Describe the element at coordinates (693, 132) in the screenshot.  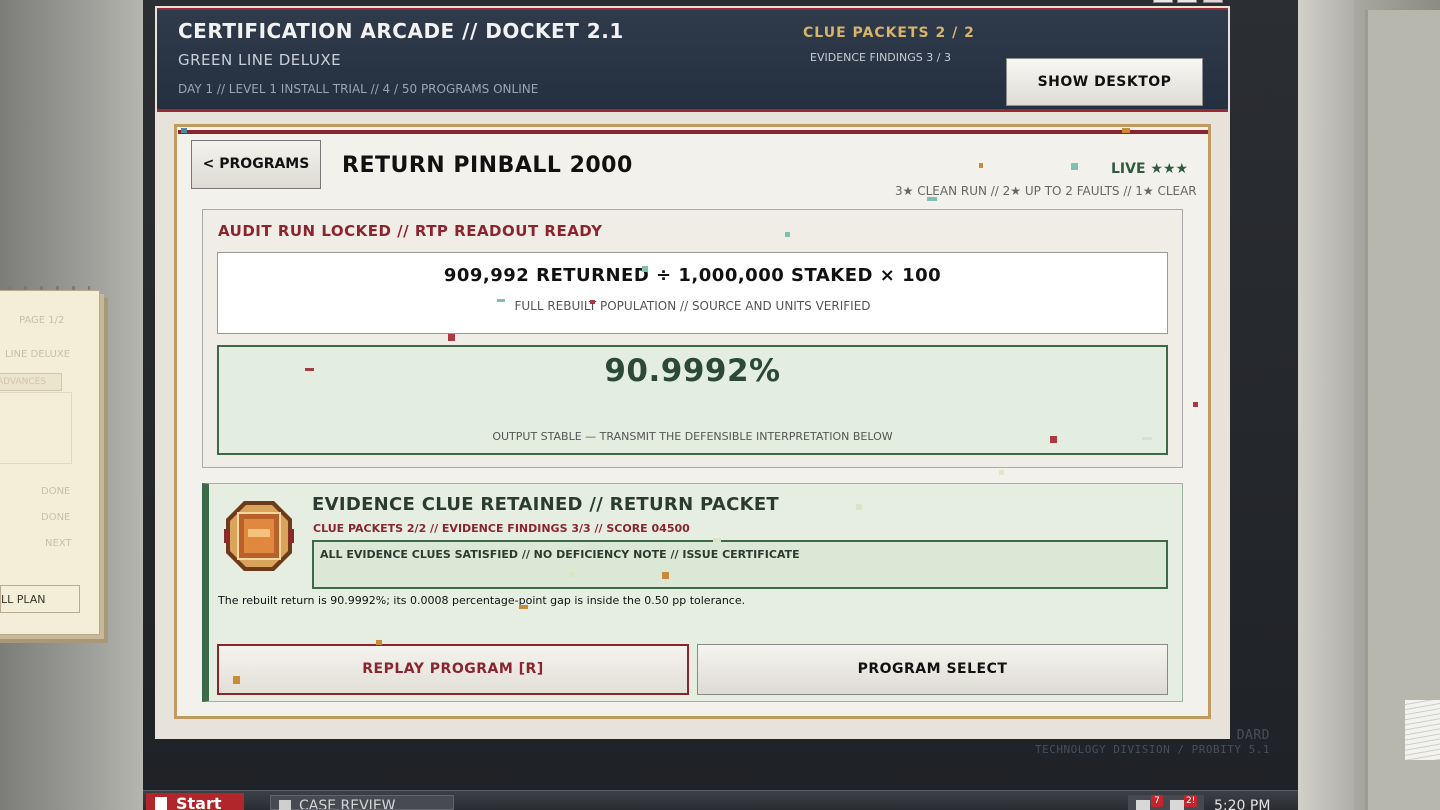
I see `game-frame-topline` at that location.